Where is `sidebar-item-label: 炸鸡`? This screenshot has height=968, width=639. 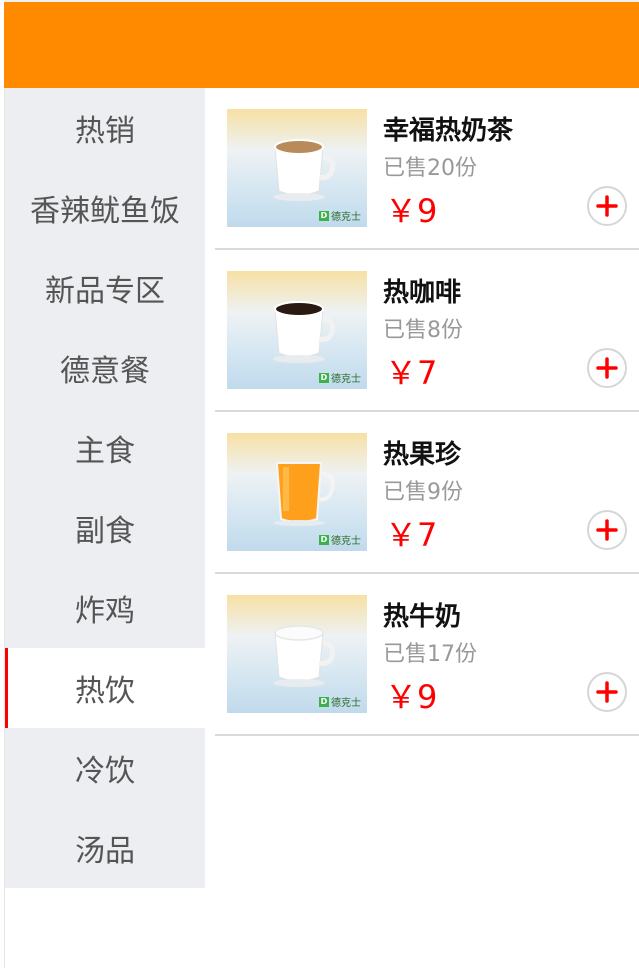 sidebar-item-label: 炸鸡 is located at coordinates (105, 611).